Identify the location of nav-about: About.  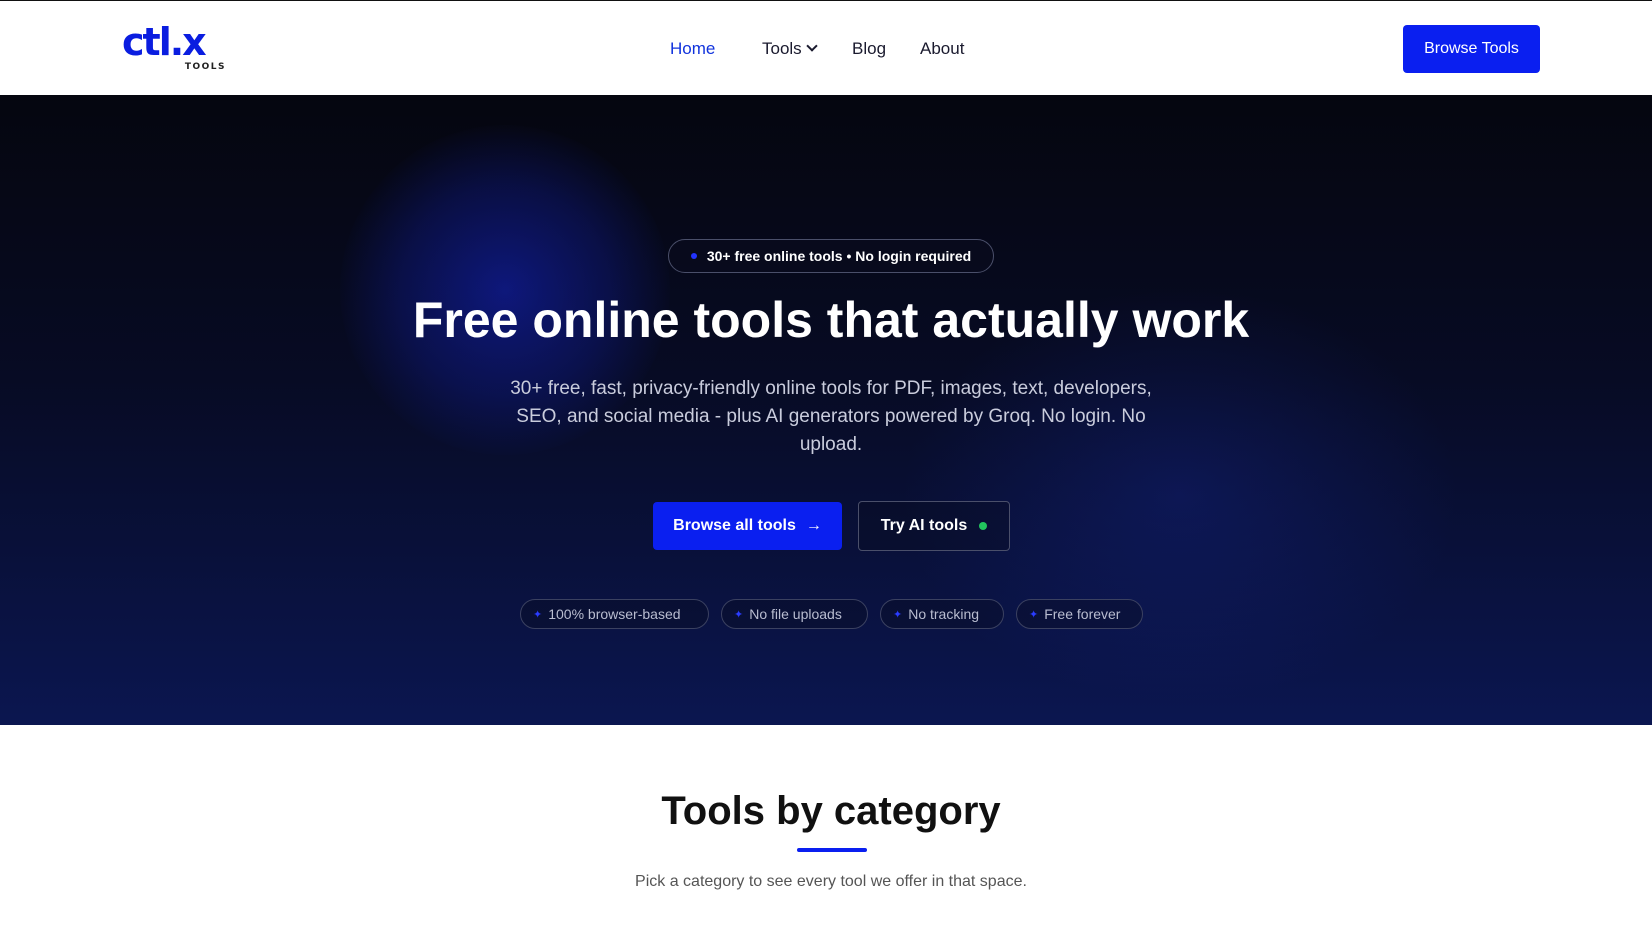
(942, 49).